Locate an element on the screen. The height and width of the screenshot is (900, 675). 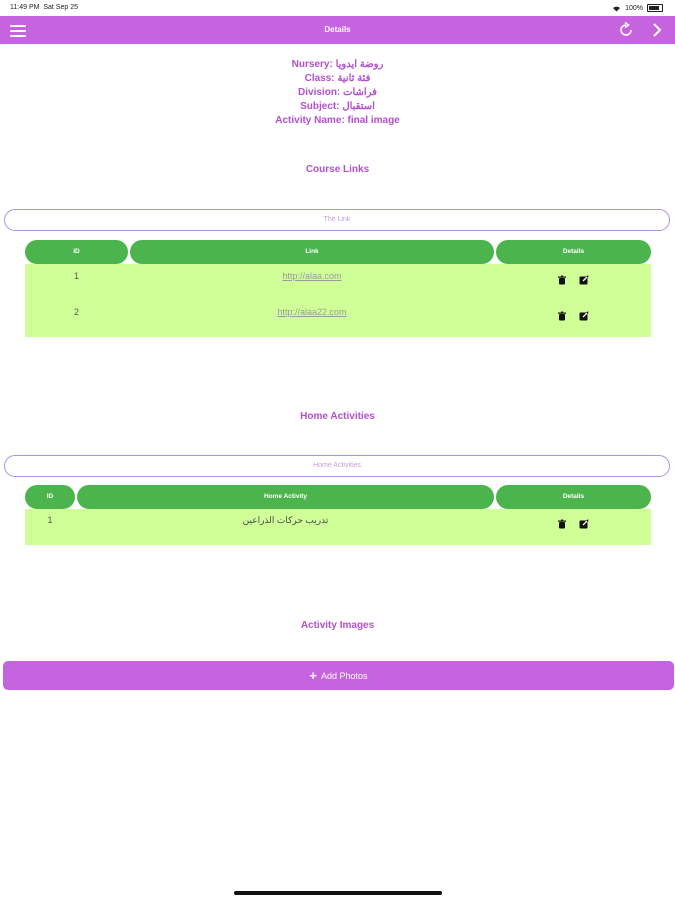
home-activities-table-body: 1 تدريب حركات الذراعين is located at coordinates (338, 527).